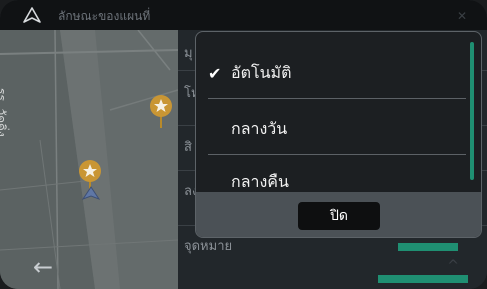 Image resolution: width=487 pixels, height=289 pixels. What do you see at coordinates (260, 181) in the screenshot?
I see `option-label: กลางคืน` at bounding box center [260, 181].